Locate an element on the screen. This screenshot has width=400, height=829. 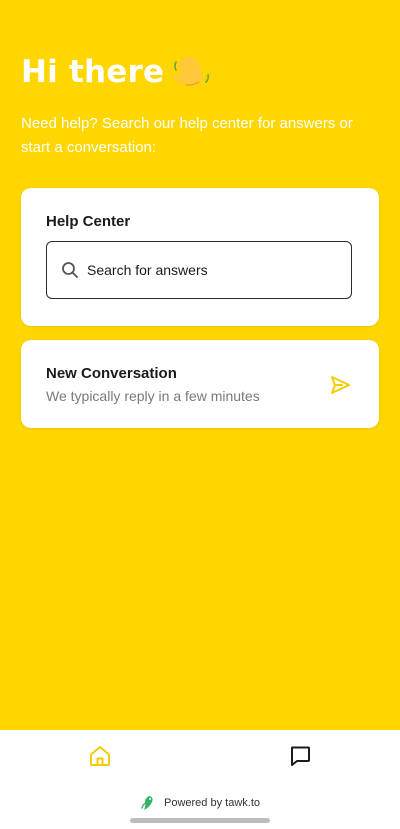
search-input is located at coordinates (207, 270).